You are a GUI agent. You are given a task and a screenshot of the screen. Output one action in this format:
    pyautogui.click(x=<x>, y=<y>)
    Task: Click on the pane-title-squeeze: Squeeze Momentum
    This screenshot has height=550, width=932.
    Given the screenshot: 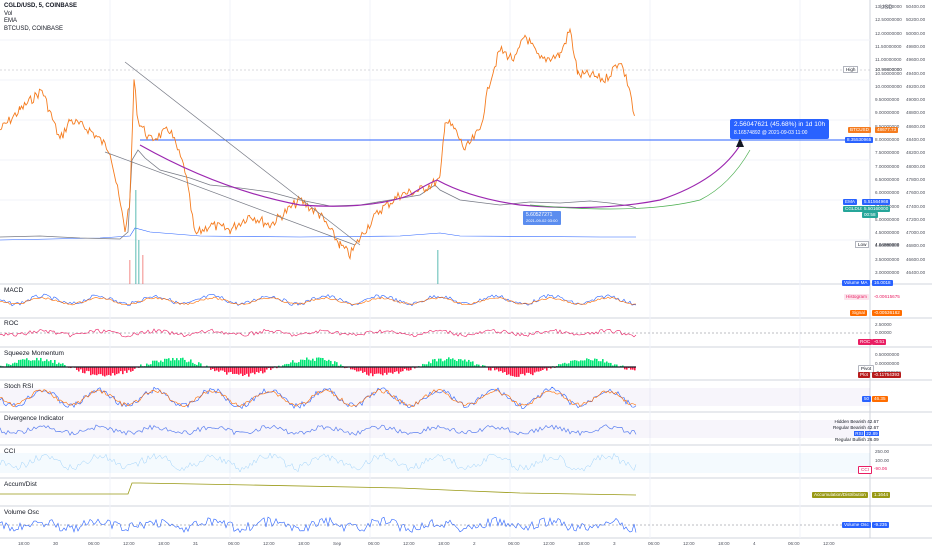 What is the action you would take?
    pyautogui.click(x=34, y=353)
    